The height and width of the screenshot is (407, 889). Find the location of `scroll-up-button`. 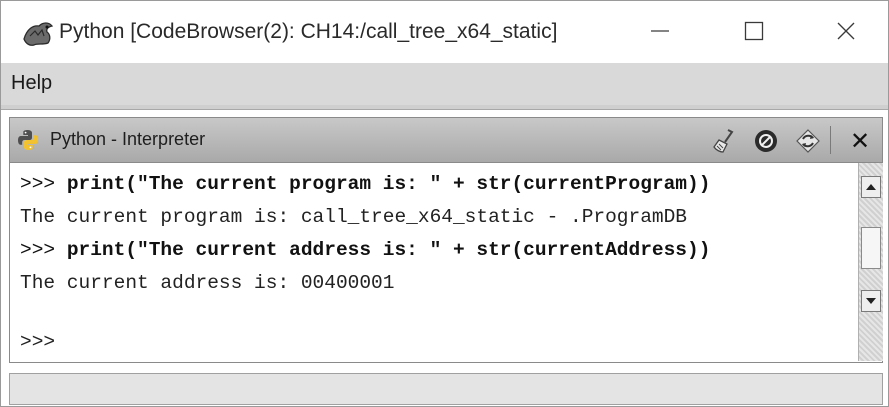

scroll-up-button is located at coordinates (871, 187).